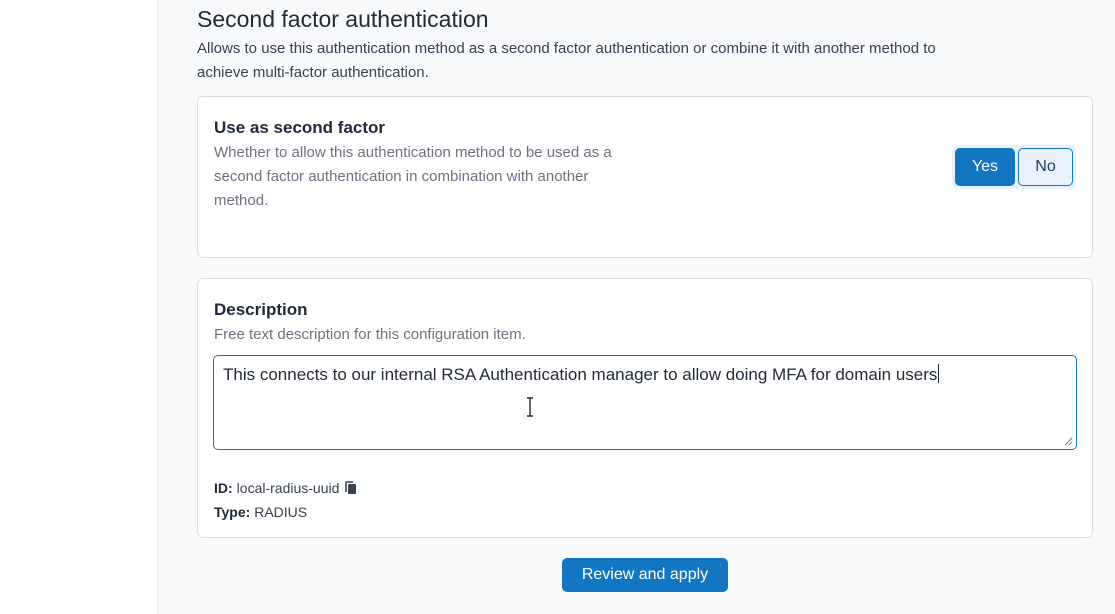  I want to click on yes-button: Yes, so click(985, 167).